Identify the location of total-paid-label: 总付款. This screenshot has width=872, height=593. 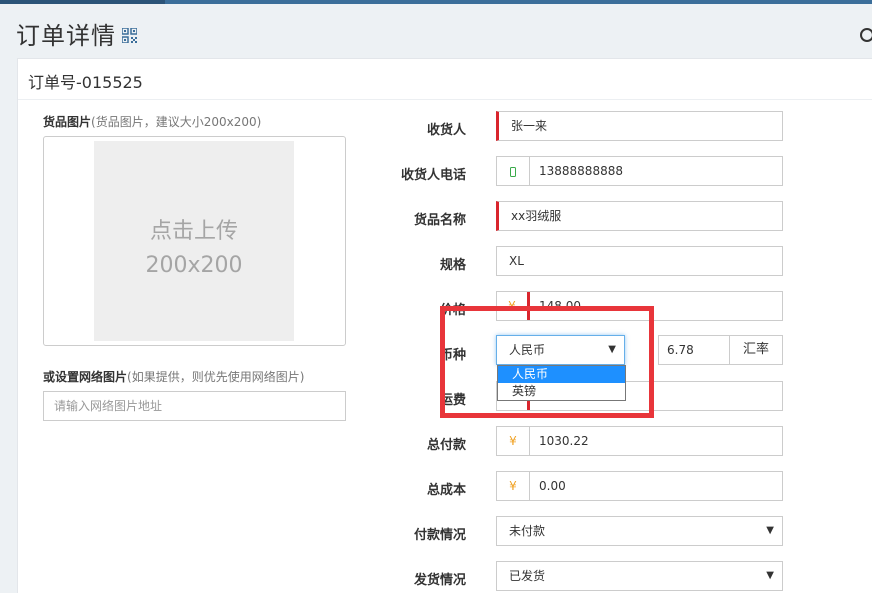
(446, 445).